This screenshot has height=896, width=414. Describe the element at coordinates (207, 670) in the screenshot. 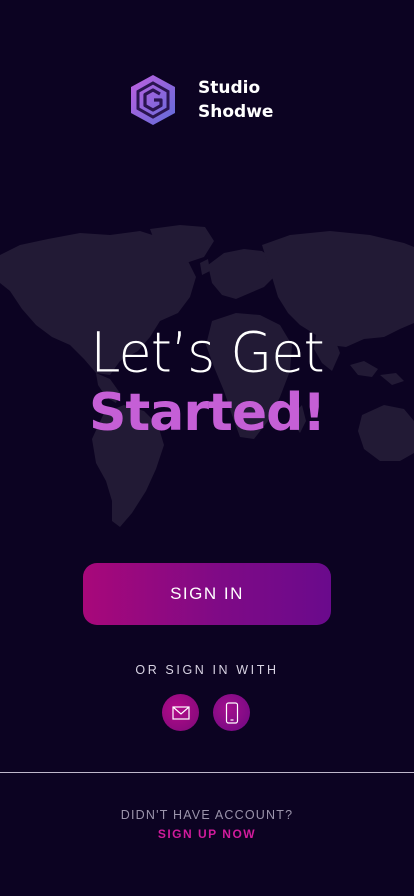

I see `or-sign-in-with-label: OR SIGN IN WITH` at that location.